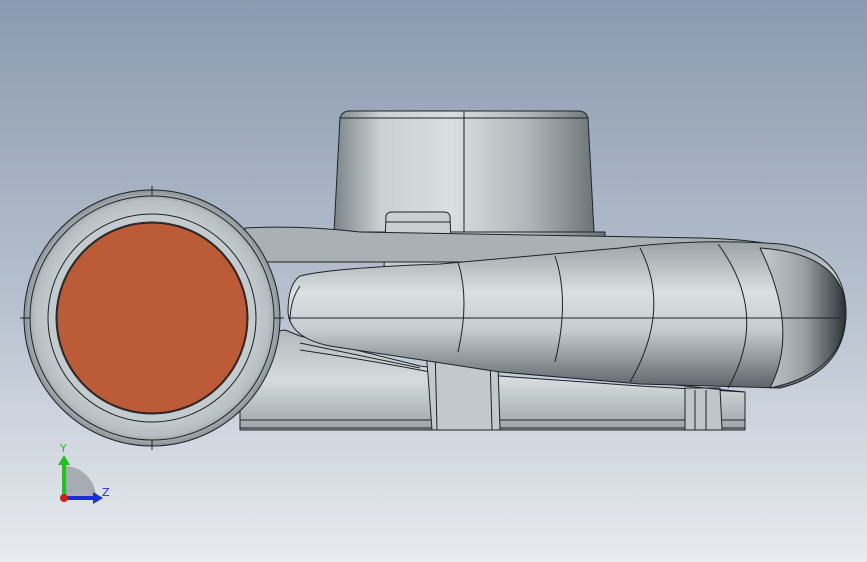 This screenshot has height=562, width=867. Describe the element at coordinates (80, 482) in the screenshot. I see `triad-plane-icon` at that location.